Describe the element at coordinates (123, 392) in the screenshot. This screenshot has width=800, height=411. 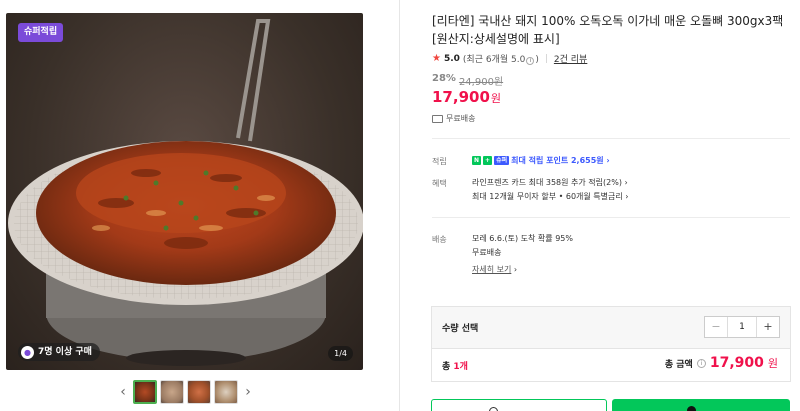
I see `chevron-left-icon: ‹` at that location.